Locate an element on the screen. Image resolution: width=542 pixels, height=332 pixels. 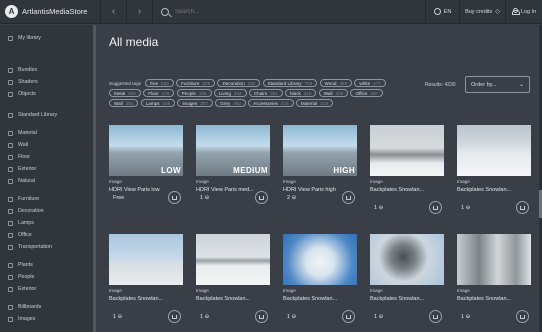
back-button: ‹ is located at coordinates (113, 12).